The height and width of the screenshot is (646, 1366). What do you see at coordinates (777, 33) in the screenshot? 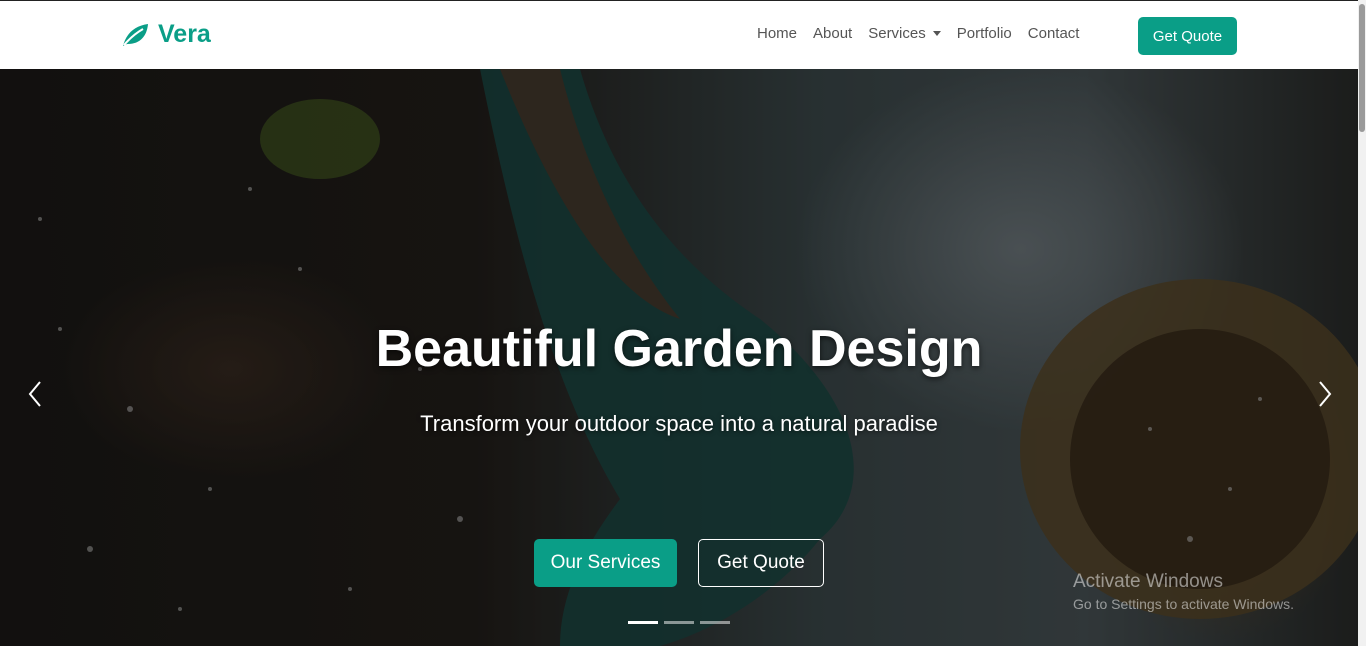
I see `nav-home: Home` at bounding box center [777, 33].